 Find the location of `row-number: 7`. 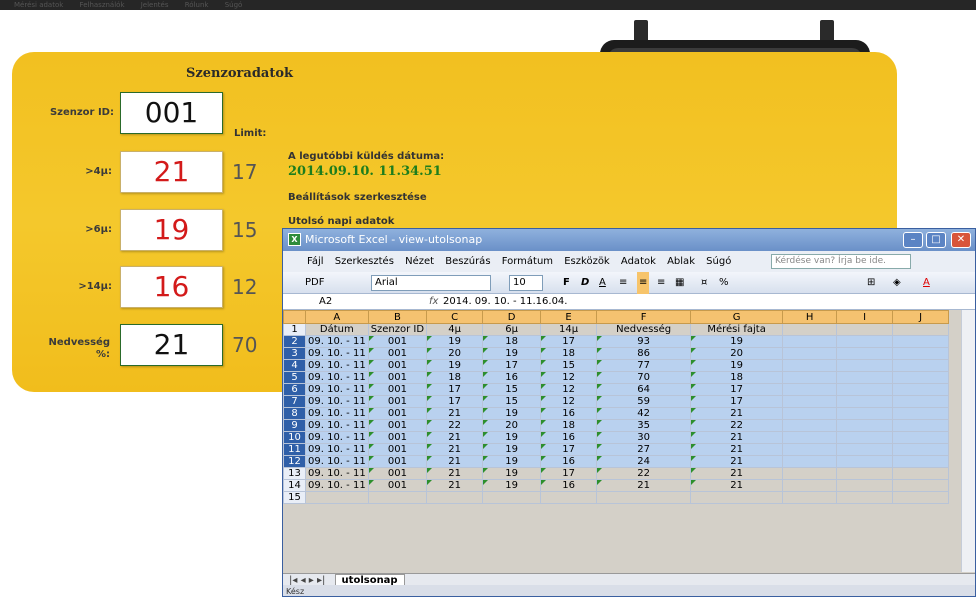

row-number: 7 is located at coordinates (294, 401).